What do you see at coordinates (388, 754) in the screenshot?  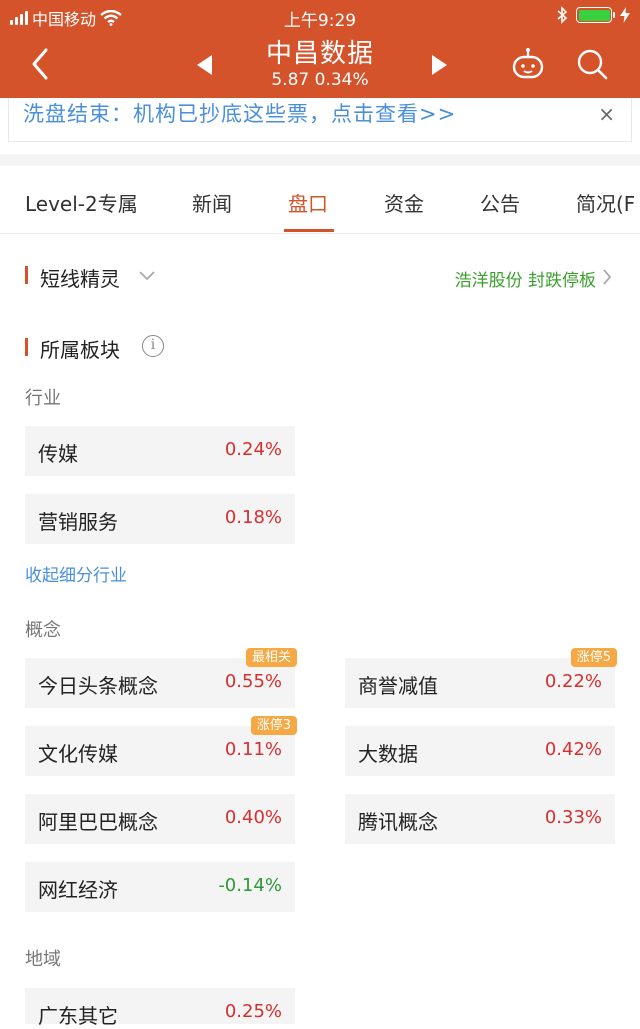 I see `sector-name: 大数据` at bounding box center [388, 754].